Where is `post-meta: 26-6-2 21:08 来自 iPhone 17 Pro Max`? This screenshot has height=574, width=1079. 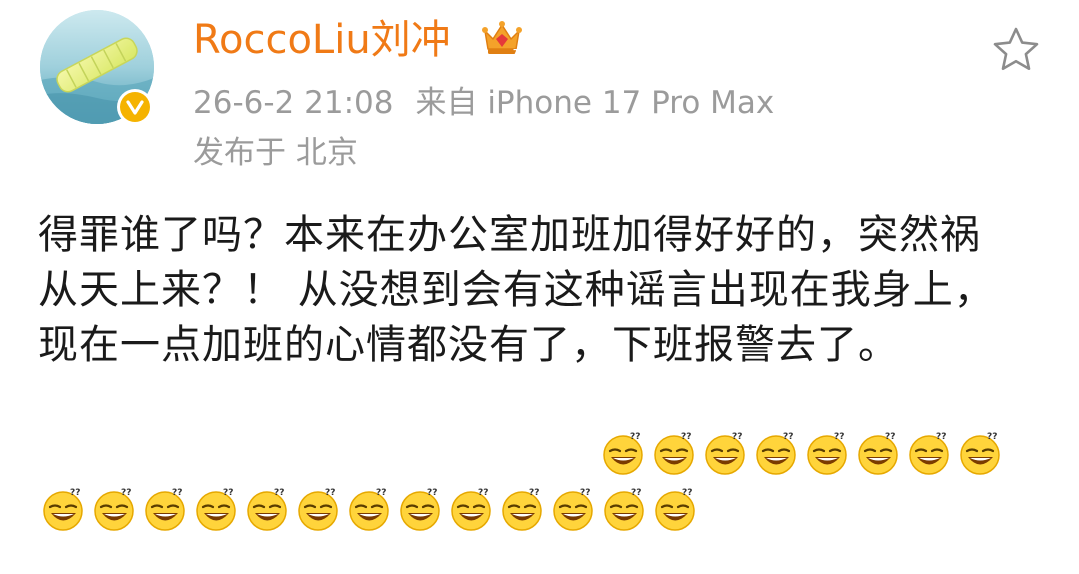
post-meta: 26-6-2 21:08 来自 iPhone 17 Pro Max is located at coordinates (483, 103).